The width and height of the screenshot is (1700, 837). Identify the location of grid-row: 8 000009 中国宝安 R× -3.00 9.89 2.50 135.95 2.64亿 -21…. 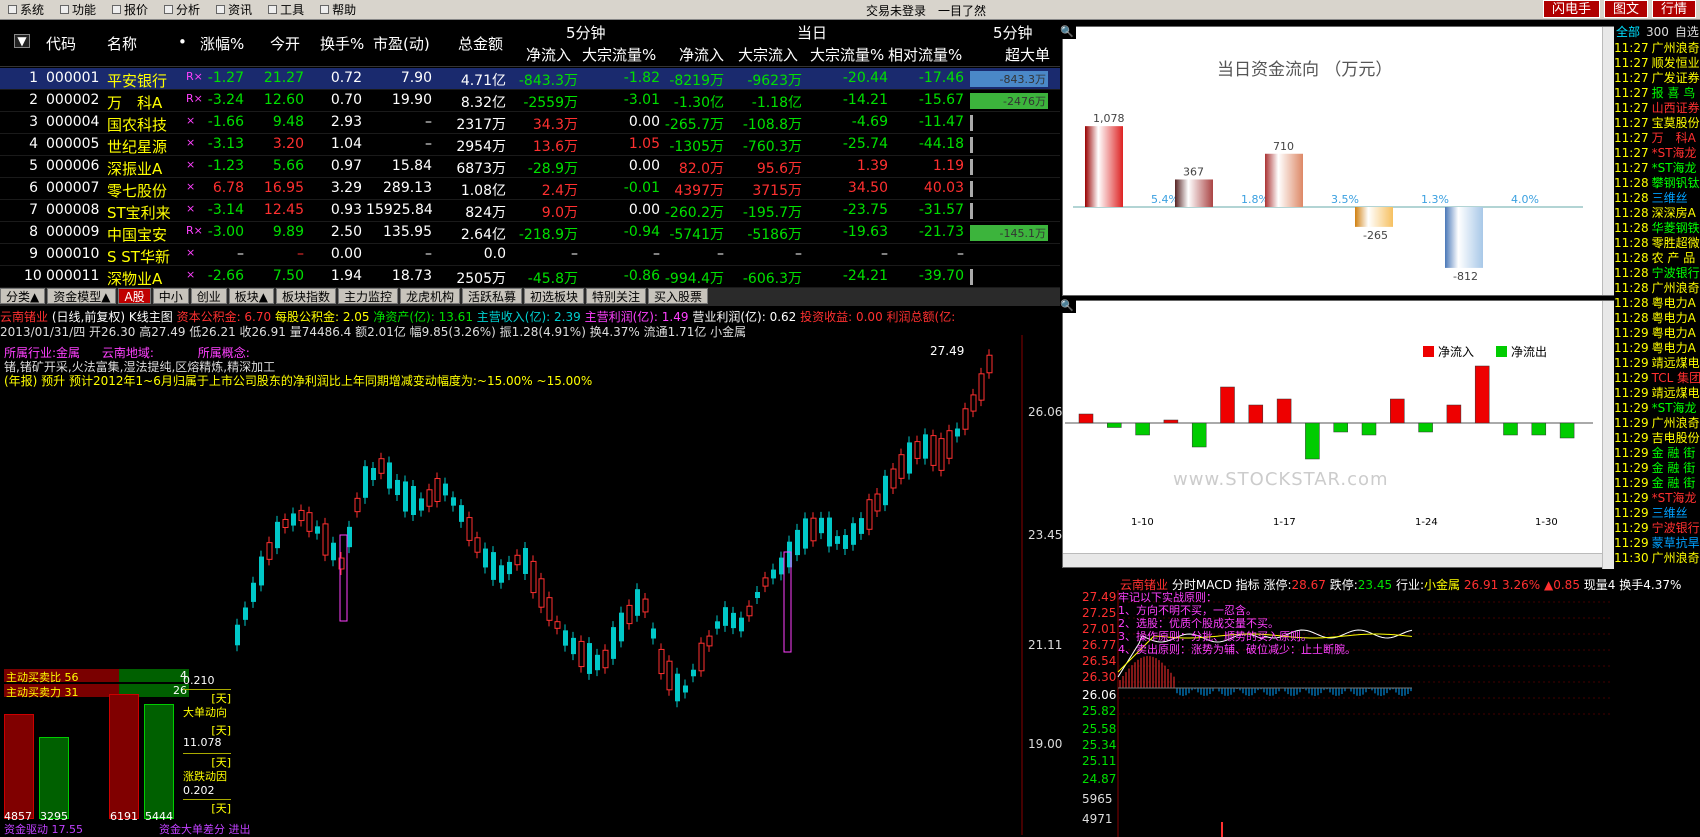
(530, 233).